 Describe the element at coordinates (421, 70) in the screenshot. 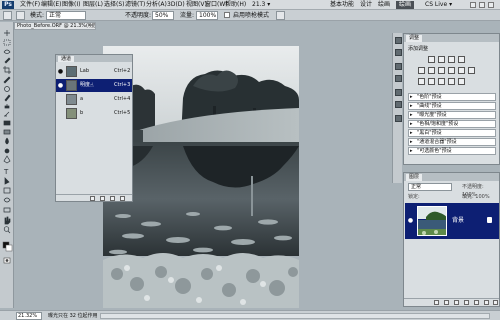

I see `vibrance-icon` at that location.